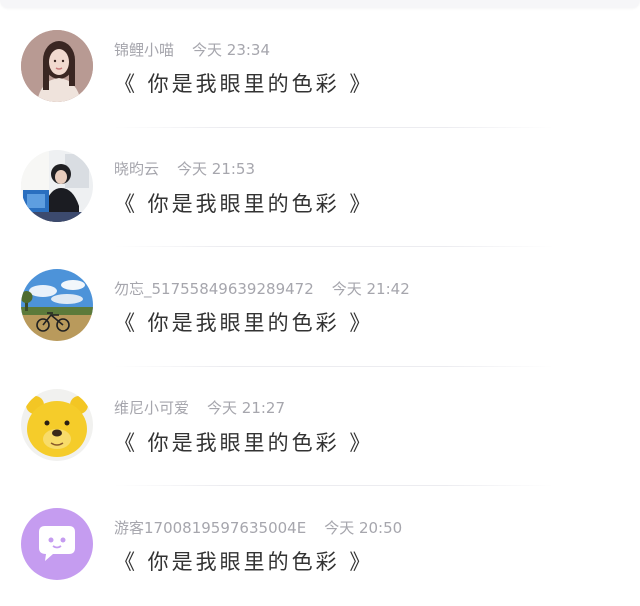 The width and height of the screenshot is (640, 606). I want to click on comment-meta: 晓昀云 今天 21:53, so click(184, 169).